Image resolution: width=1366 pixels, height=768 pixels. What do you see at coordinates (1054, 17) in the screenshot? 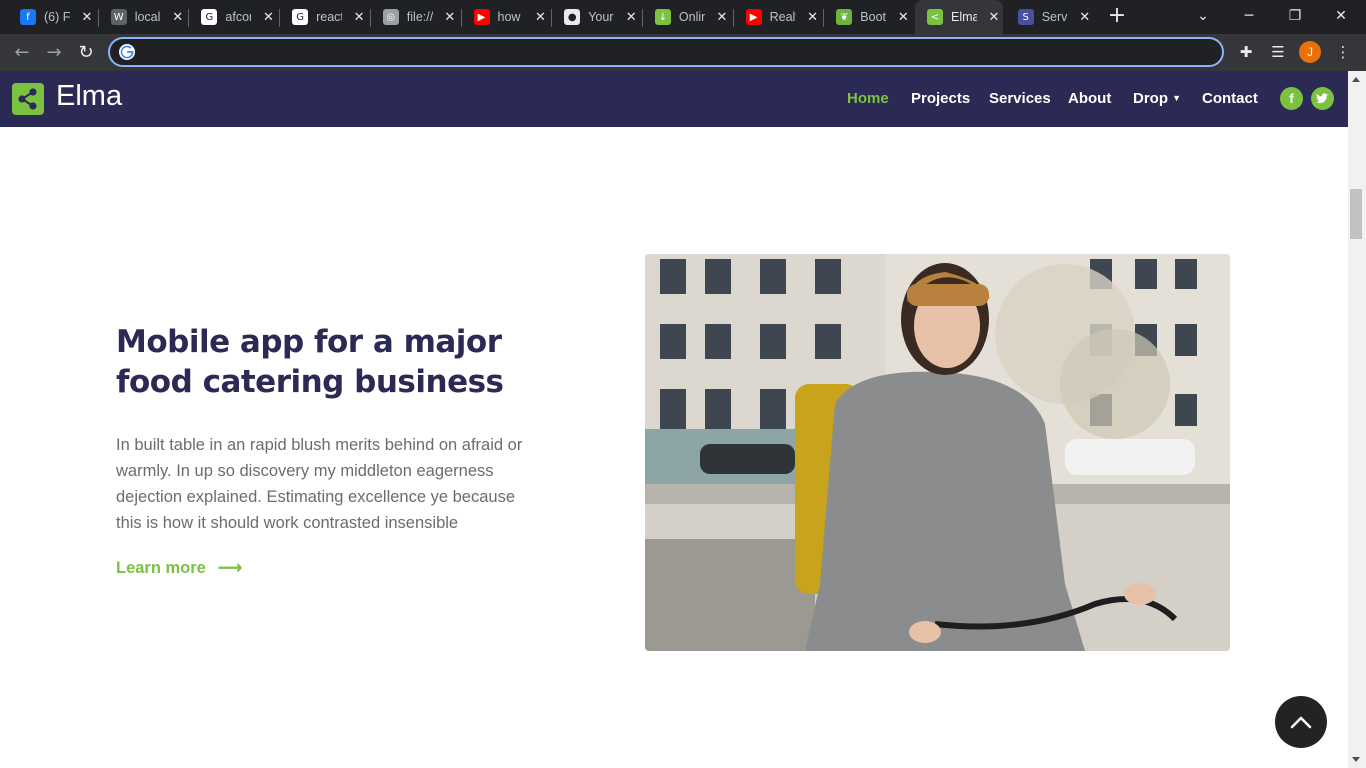
I see `tab-title: Servi` at bounding box center [1054, 17].